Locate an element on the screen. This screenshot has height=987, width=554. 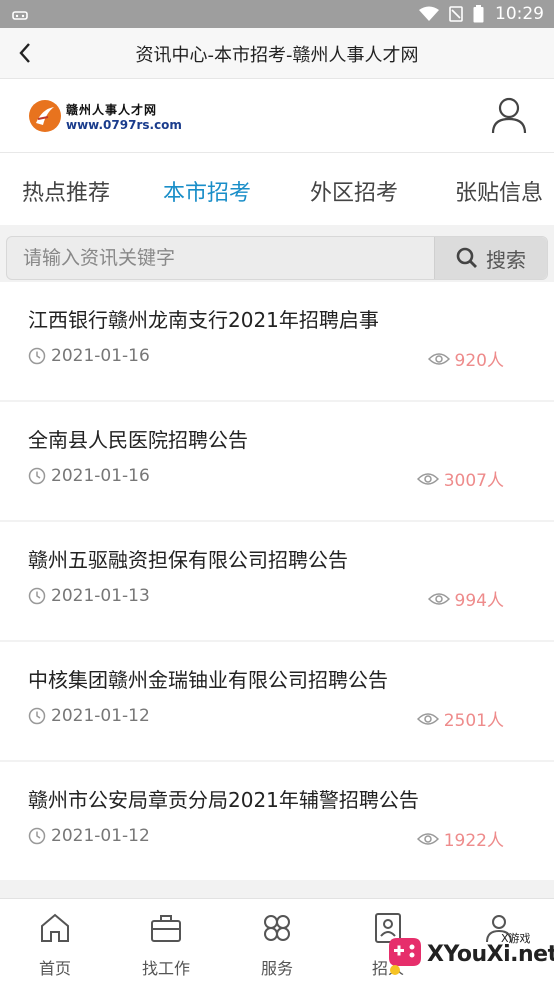
nav-home: 首页 is located at coordinates (55, 945).